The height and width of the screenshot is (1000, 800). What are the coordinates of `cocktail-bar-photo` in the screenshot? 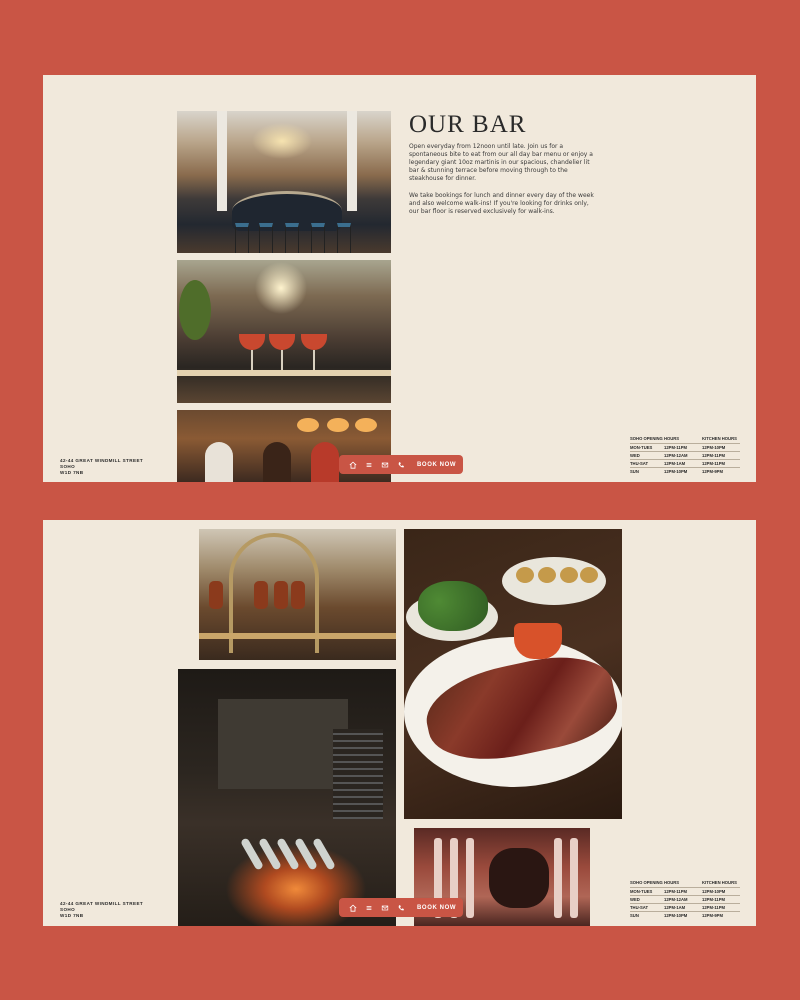 It's located at (284, 331).